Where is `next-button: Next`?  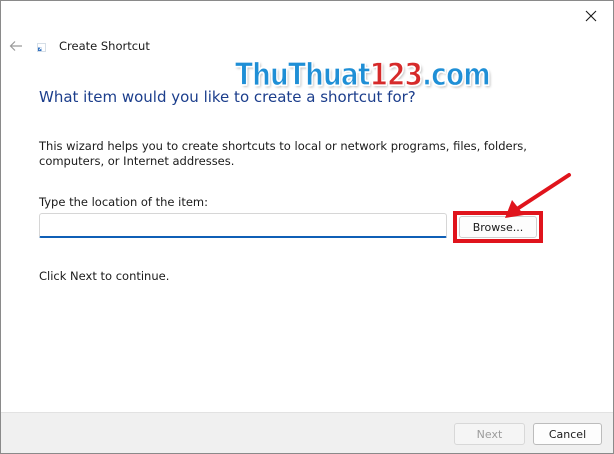 next-button: Next is located at coordinates (489, 434).